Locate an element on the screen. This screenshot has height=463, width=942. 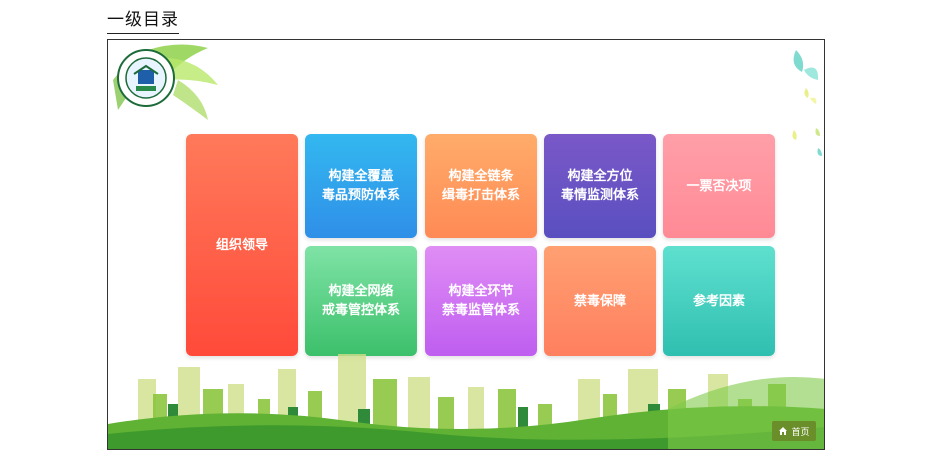
tile-prevention-system: 构建全覆盖 毒品预防体系 is located at coordinates (361, 186).